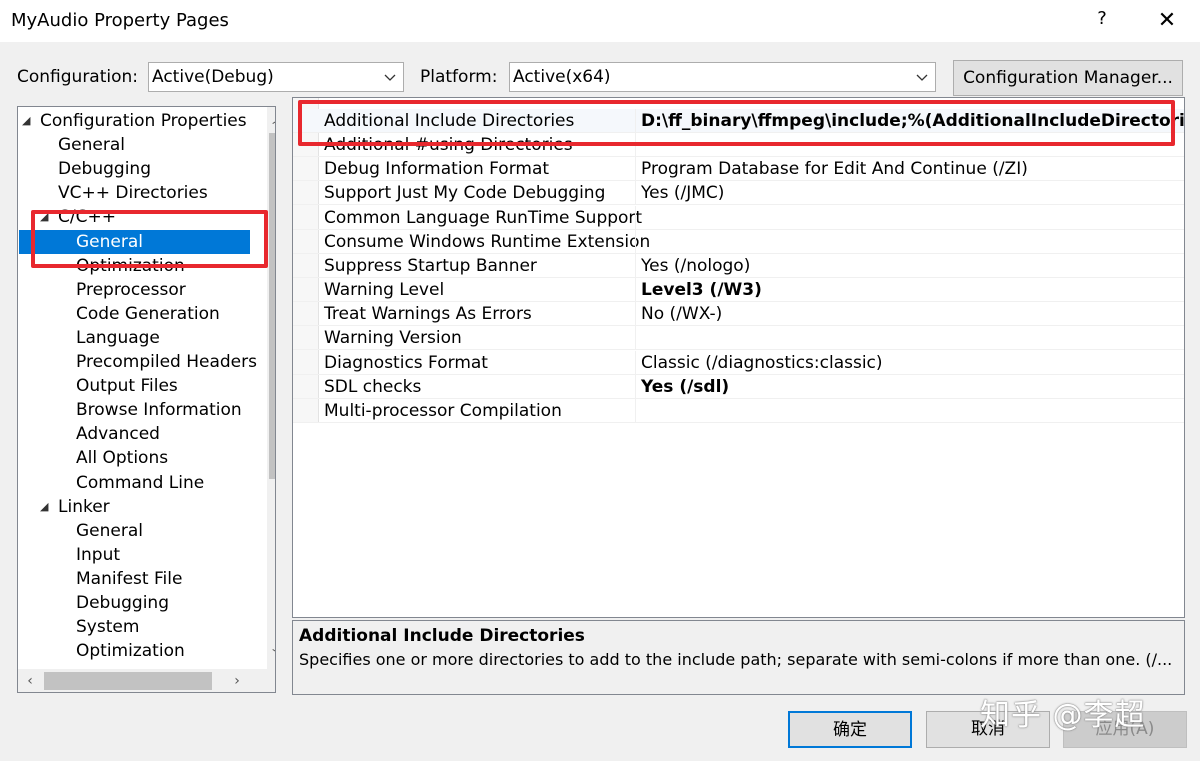 This screenshot has height=761, width=1200. What do you see at coordinates (483, 217) in the screenshot?
I see `property-name: Common Language RunTime Support` at bounding box center [483, 217].